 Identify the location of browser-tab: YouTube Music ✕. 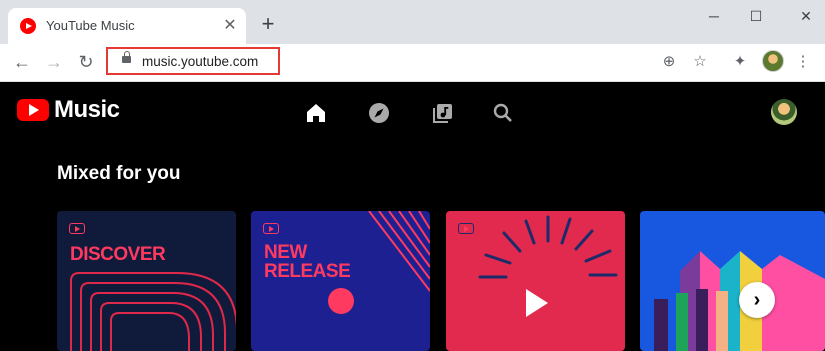
(127, 26).